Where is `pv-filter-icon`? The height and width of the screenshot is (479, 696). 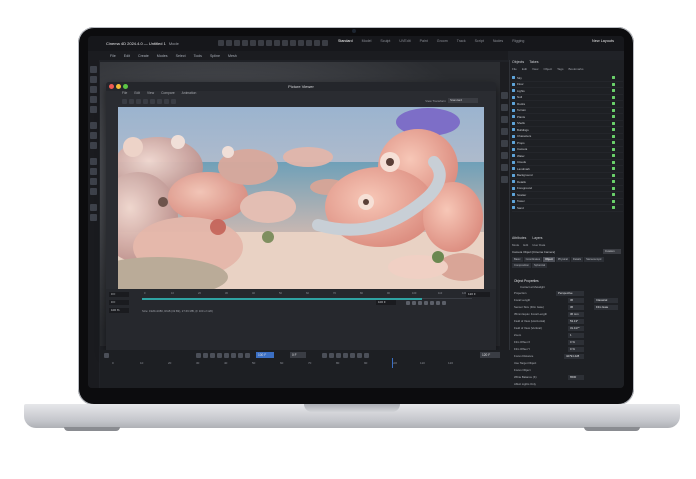 pv-filter-icon is located at coordinates (159, 101).